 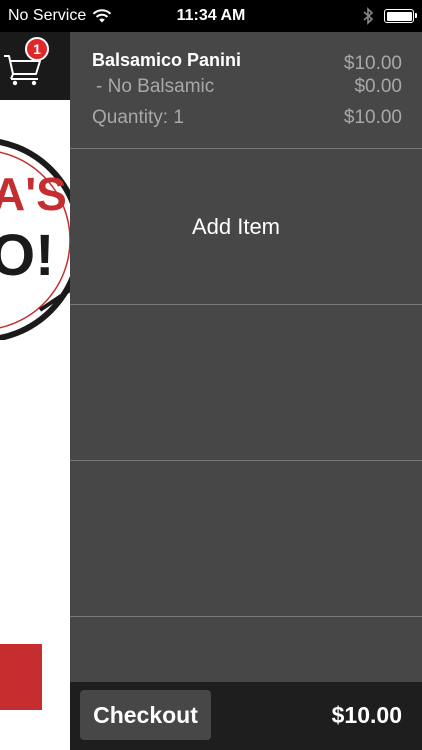 I want to click on status-right, so click(x=389, y=16).